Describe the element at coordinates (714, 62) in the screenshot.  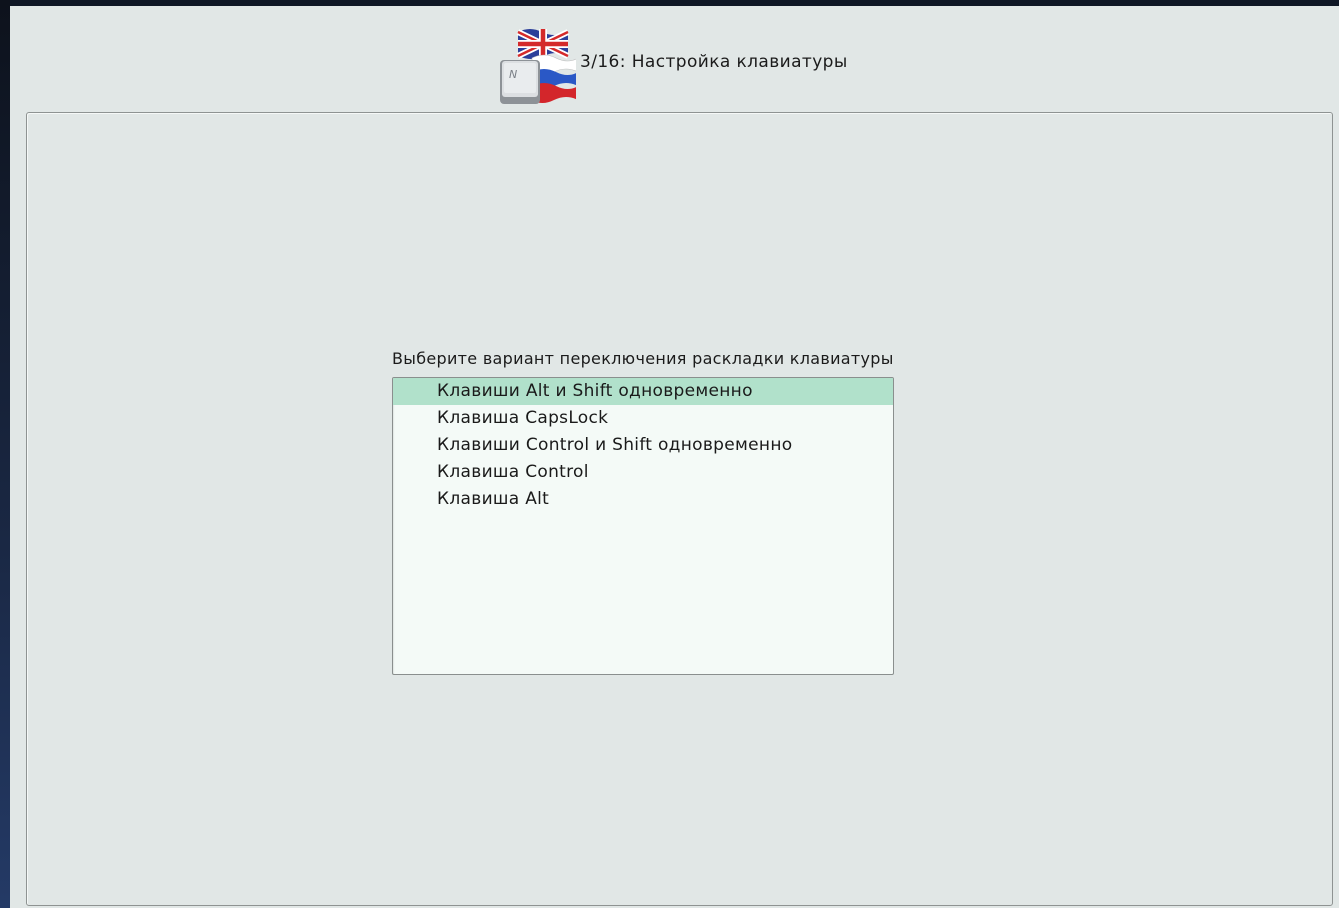
I see `page-title: 3/16: Настройка клавиатуры` at that location.